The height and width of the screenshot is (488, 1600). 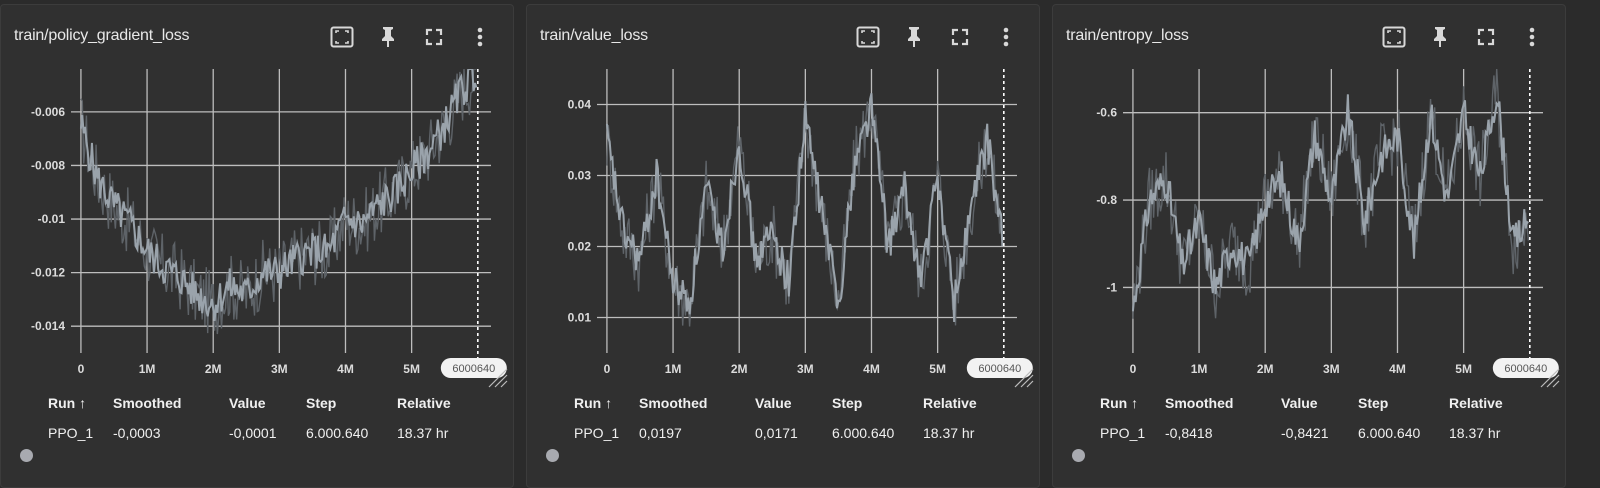 I want to click on chart-title: train/entropy_loss, so click(x=1127, y=35).